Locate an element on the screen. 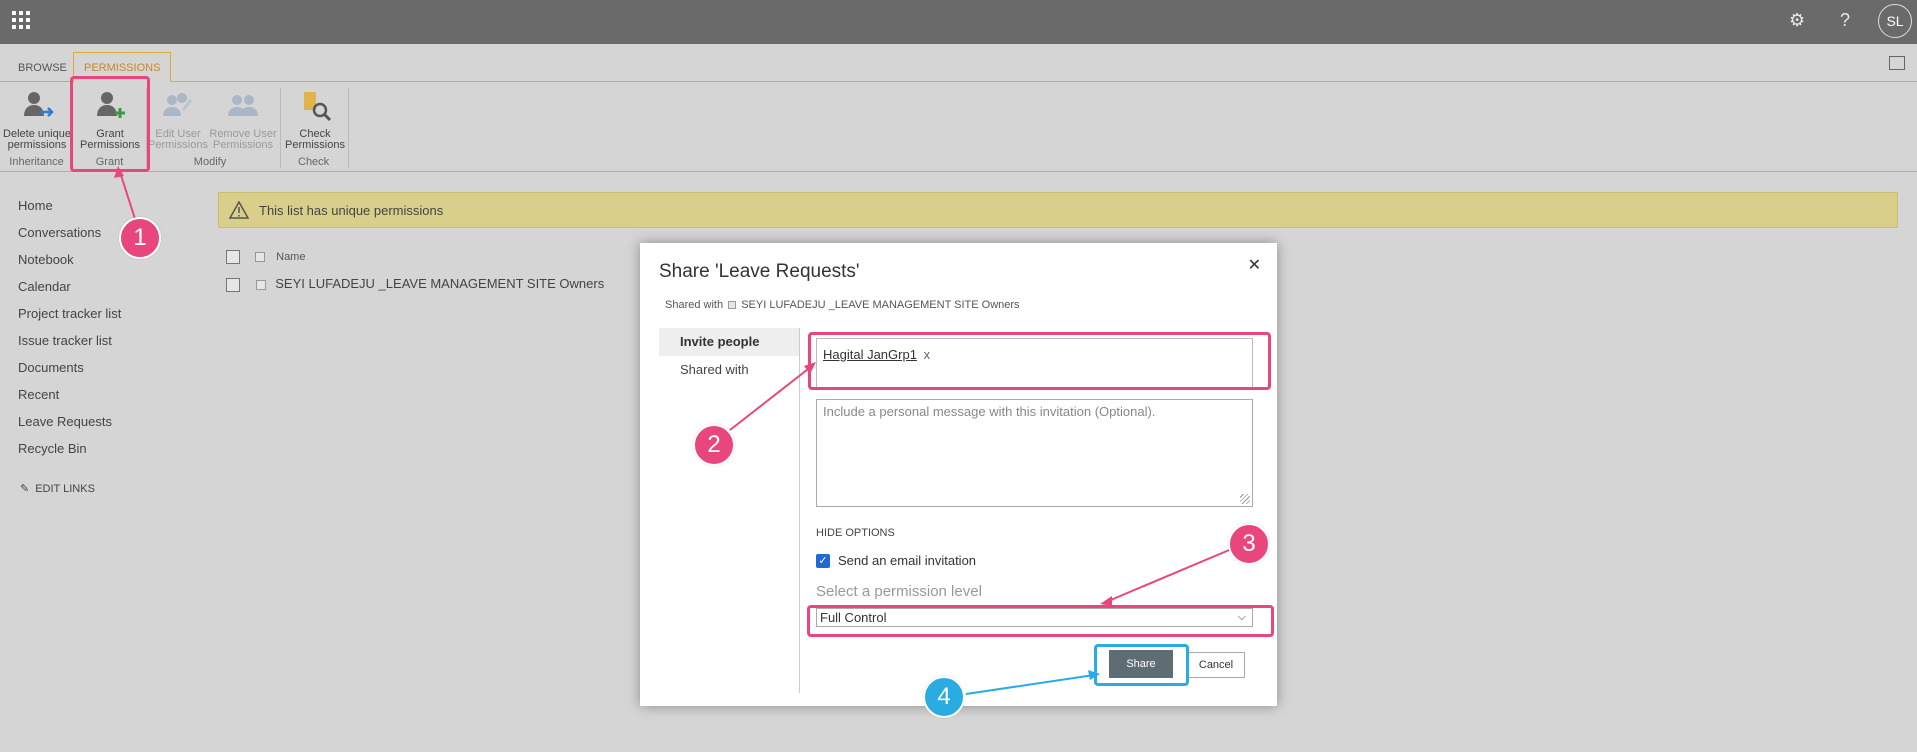 Image resolution: width=1917 pixels, height=752 pixels. side-shared-with: Shared with is located at coordinates (729, 370).